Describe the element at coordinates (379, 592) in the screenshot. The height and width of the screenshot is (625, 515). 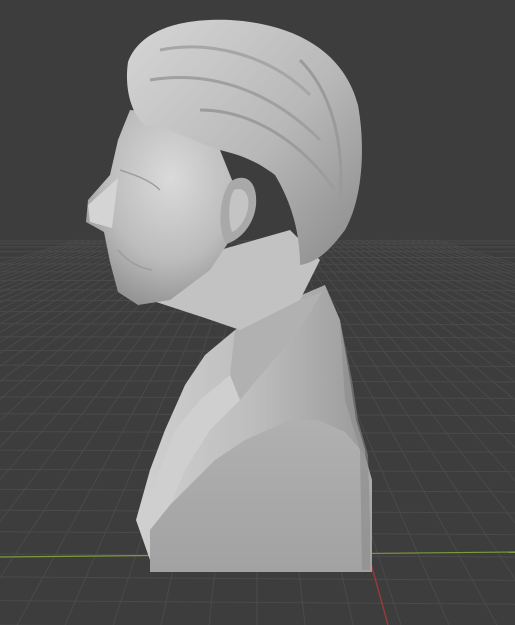
I see `y-axis-line` at that location.